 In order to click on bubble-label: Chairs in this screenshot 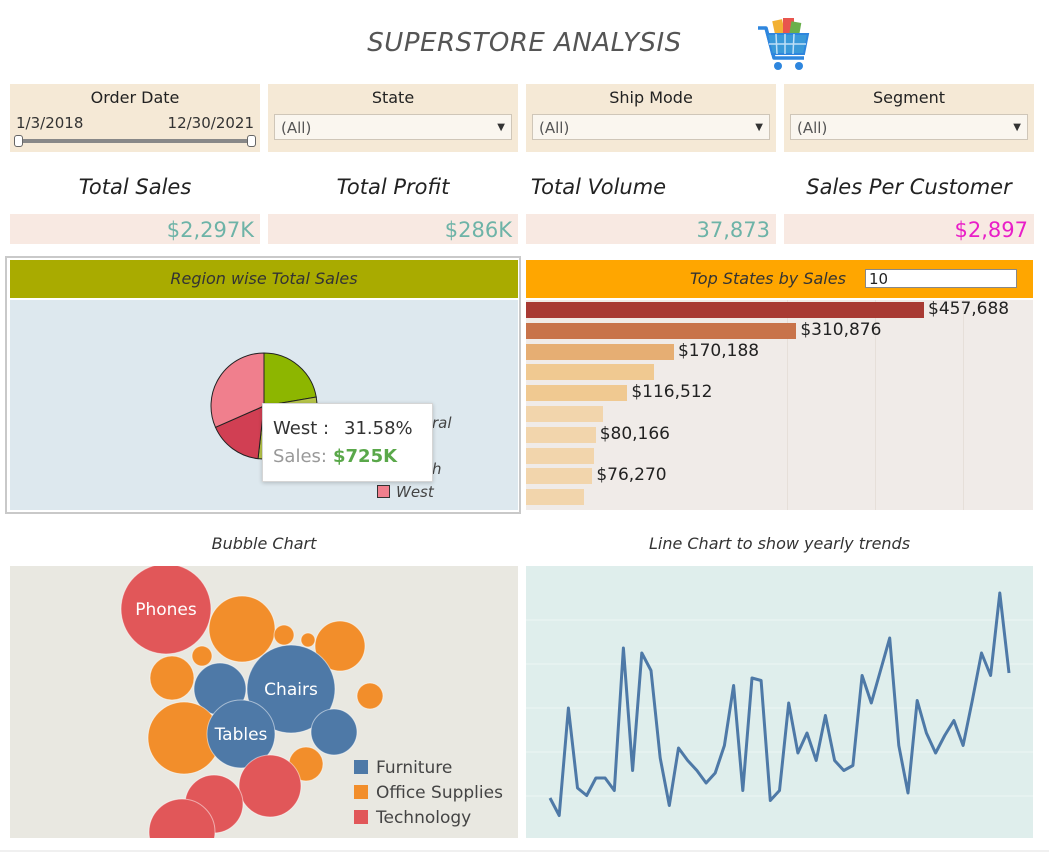, I will do `click(291, 690)`.